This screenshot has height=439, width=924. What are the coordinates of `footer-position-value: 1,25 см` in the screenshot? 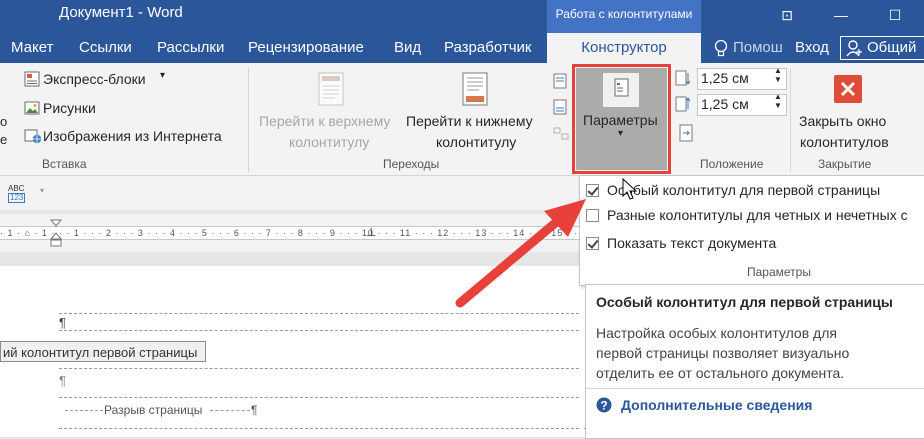 It's located at (725, 104).